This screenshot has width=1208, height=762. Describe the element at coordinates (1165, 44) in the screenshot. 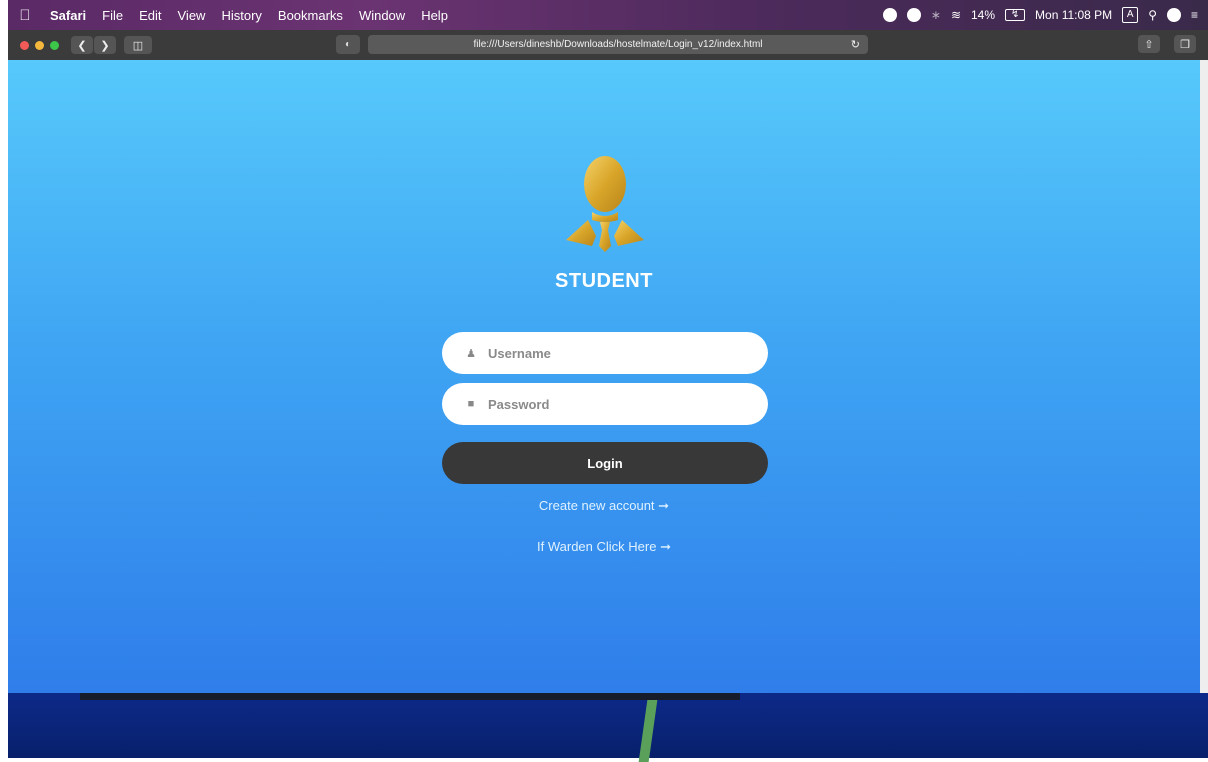

I see `toolbar-right-actions: ⇧ ❐` at that location.